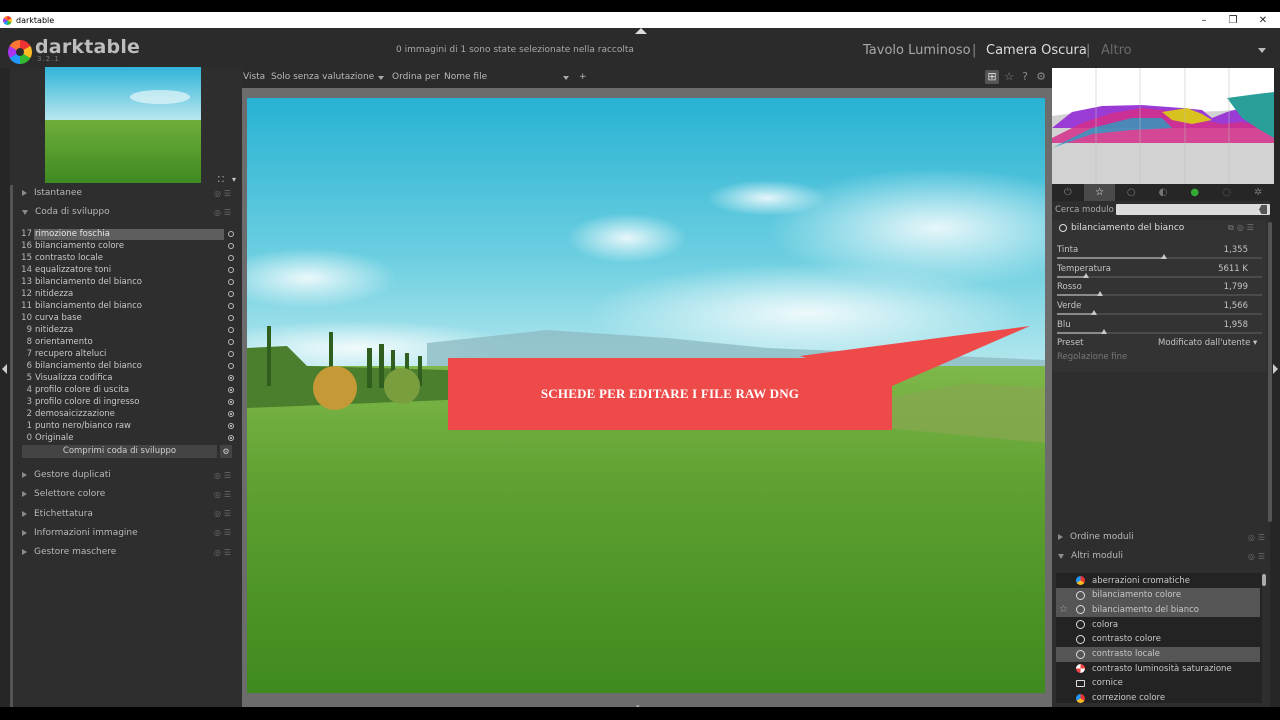  I want to click on history-item: 15 contrasto locale, so click(126, 258).